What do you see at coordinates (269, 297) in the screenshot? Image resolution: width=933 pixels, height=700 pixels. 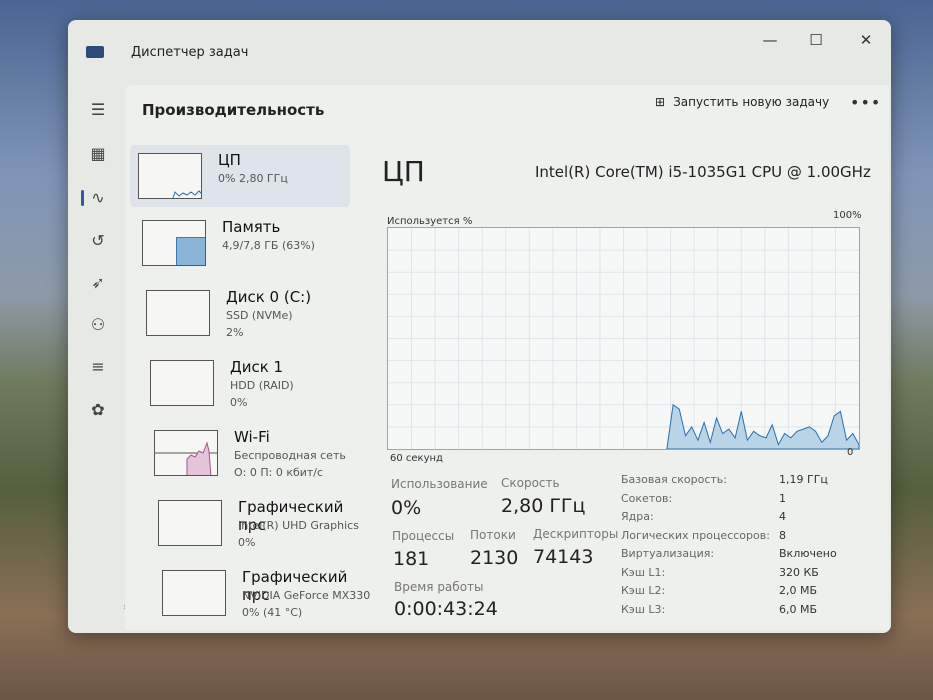 I see `device-name: Диск 0 (C:)` at bounding box center [269, 297].